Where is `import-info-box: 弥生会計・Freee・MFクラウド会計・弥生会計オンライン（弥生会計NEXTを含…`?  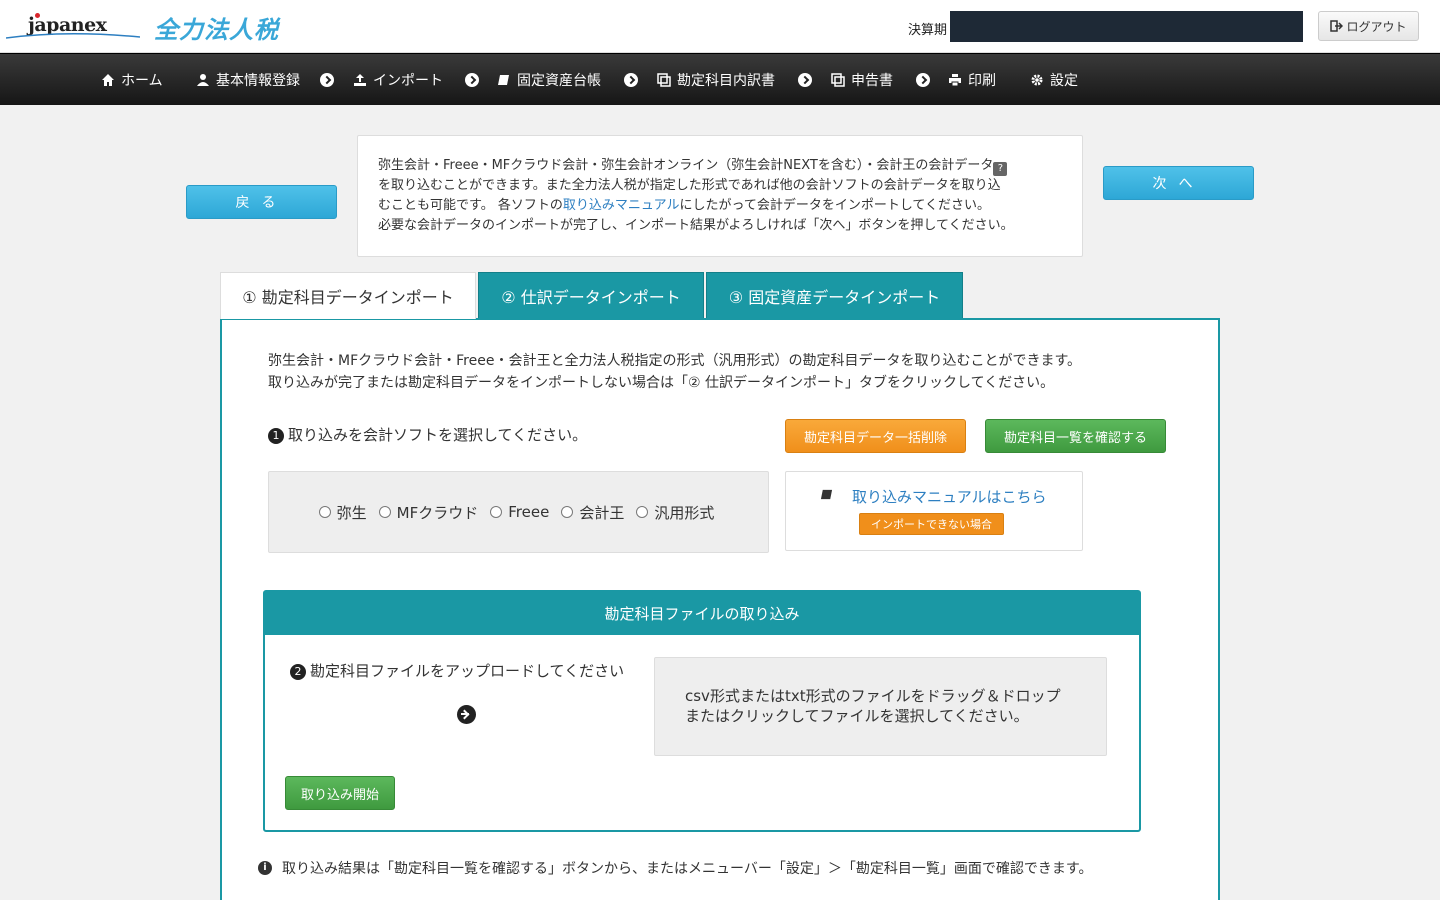
import-info-box: 弥生会計・Freee・MFクラウド会計・弥生会計オンライン（弥生会計NEXTを含… is located at coordinates (720, 196).